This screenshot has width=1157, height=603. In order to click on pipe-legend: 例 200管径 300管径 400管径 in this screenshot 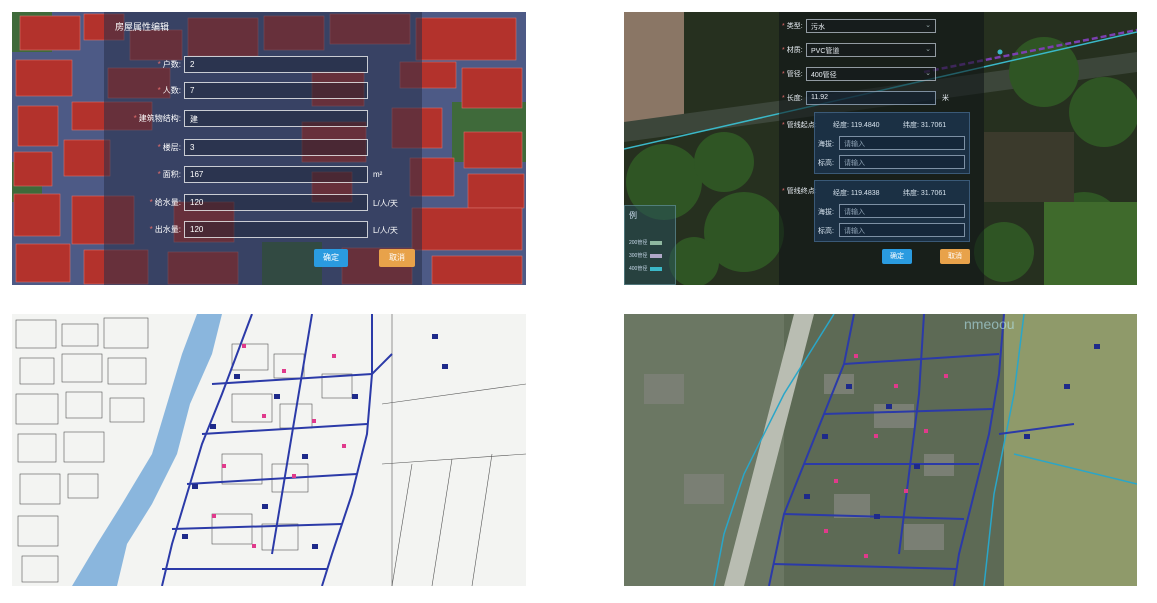, I will do `click(650, 245)`.